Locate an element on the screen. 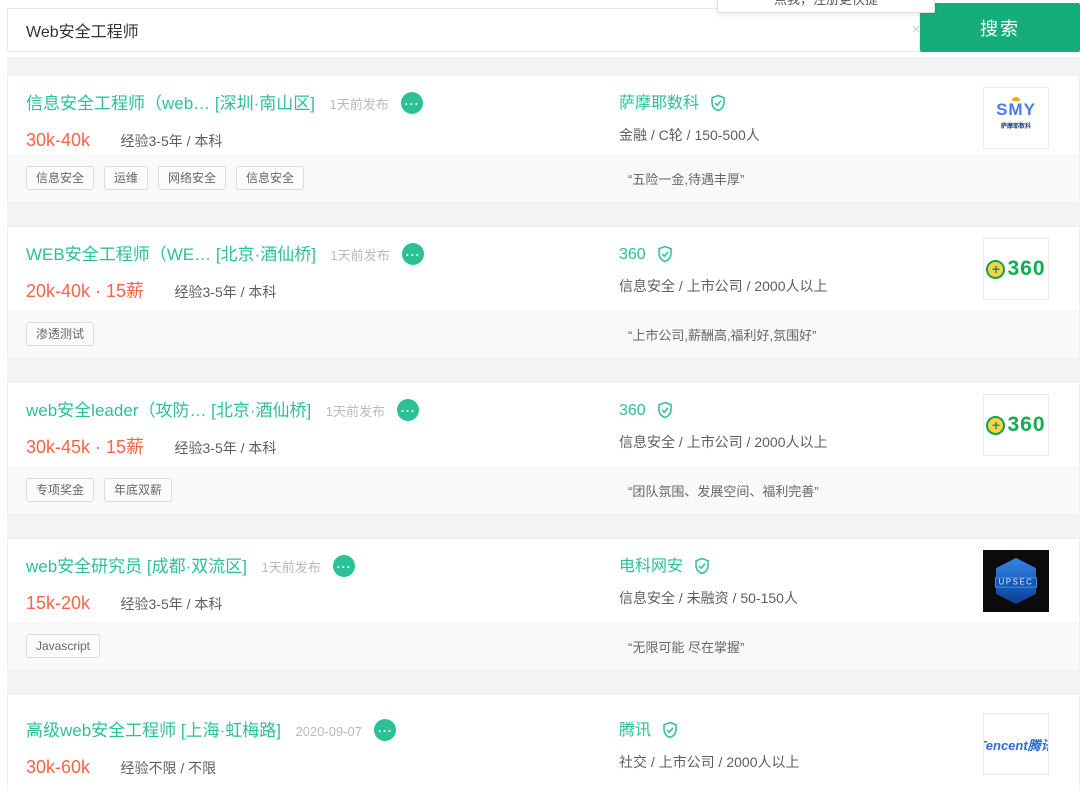 Image resolution: width=1080 pixels, height=790 pixels. search-input is located at coordinates (463, 30).